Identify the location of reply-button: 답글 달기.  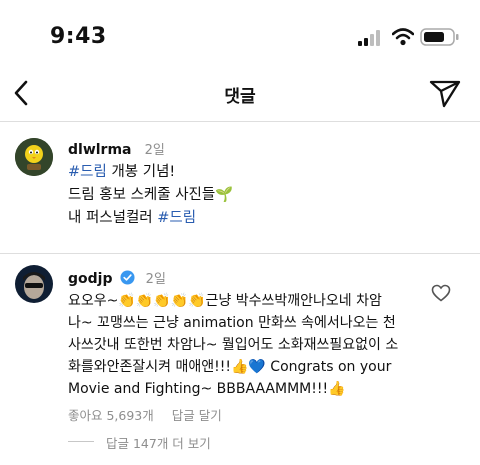
(197, 415).